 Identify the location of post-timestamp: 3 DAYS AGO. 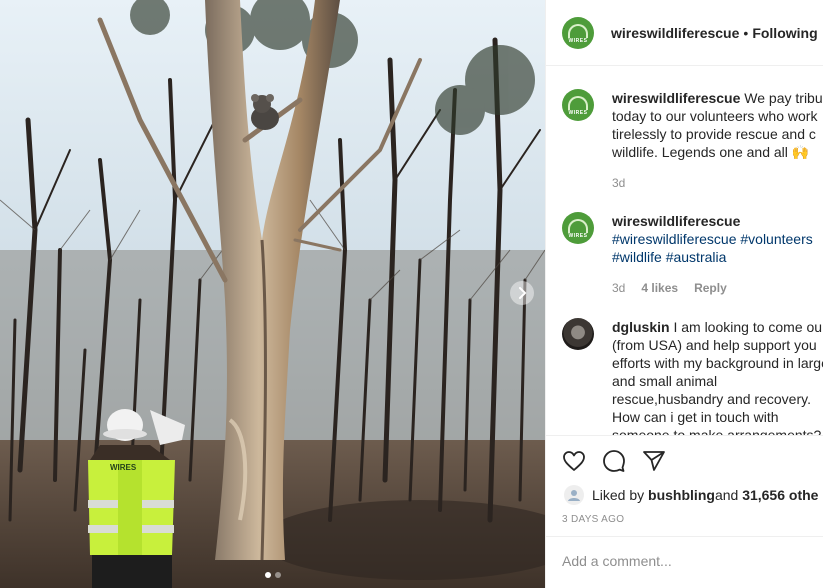
(593, 519).